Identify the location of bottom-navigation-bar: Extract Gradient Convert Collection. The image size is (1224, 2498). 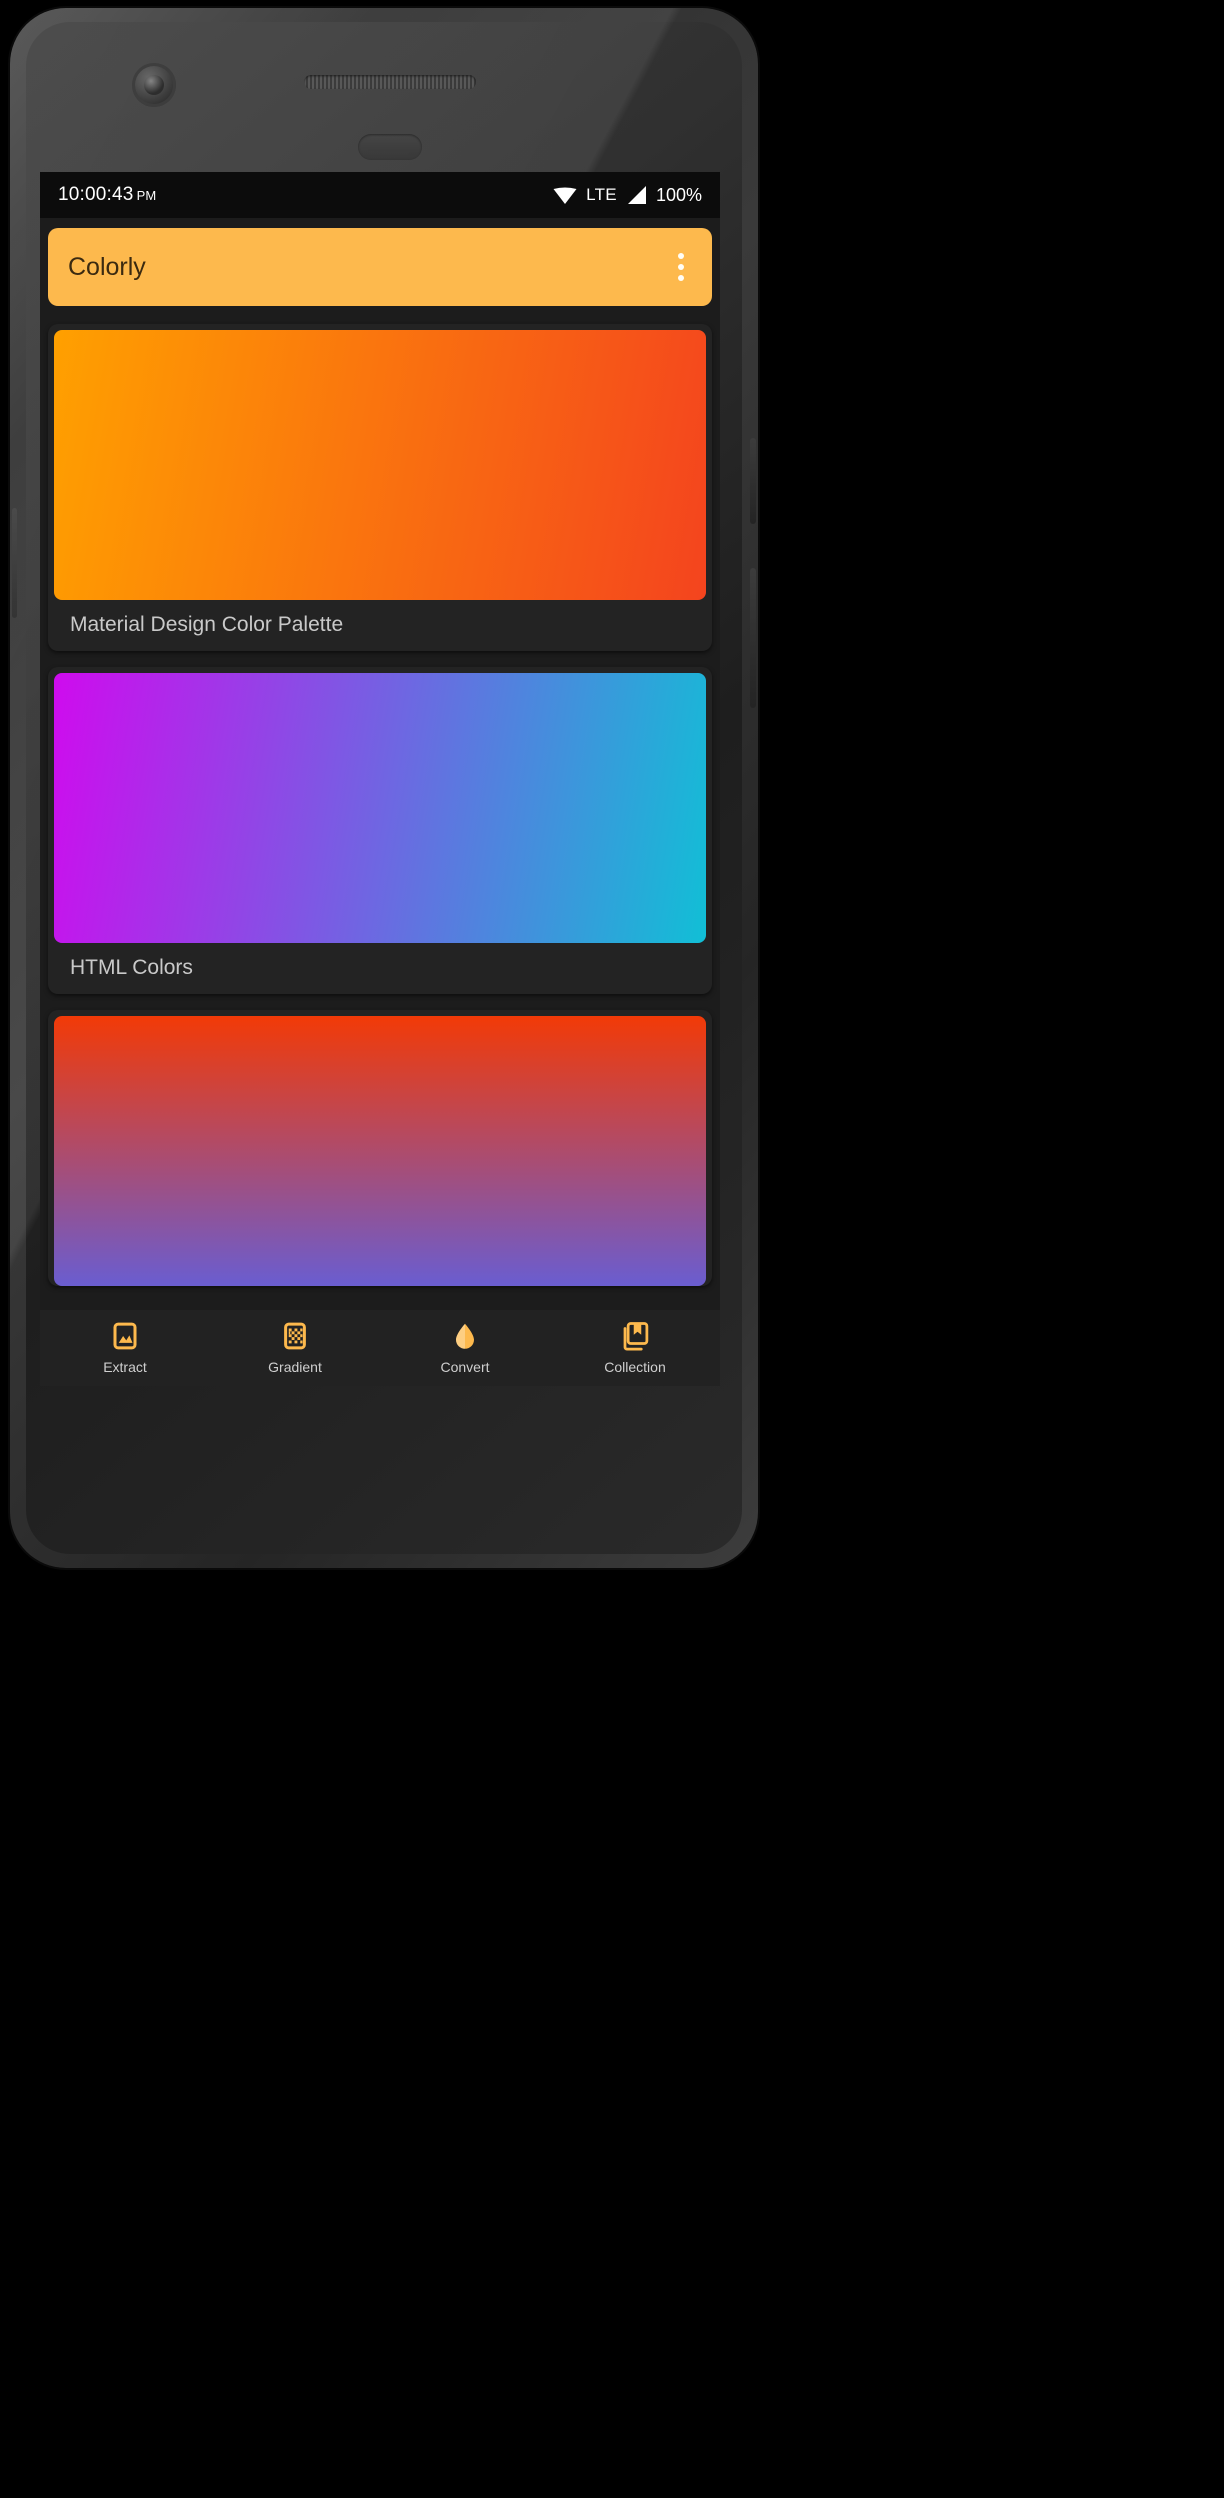
(380, 1348).